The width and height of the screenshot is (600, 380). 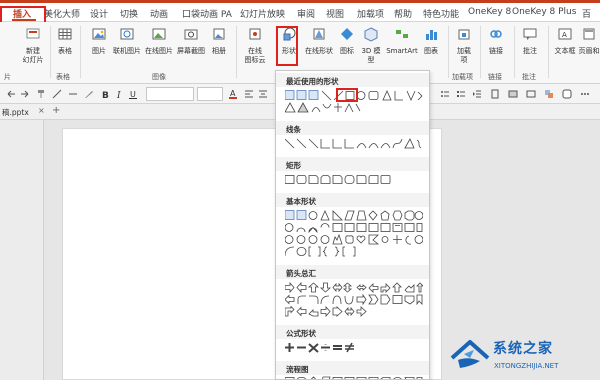 I want to click on album-button: 相册, so click(x=219, y=41).